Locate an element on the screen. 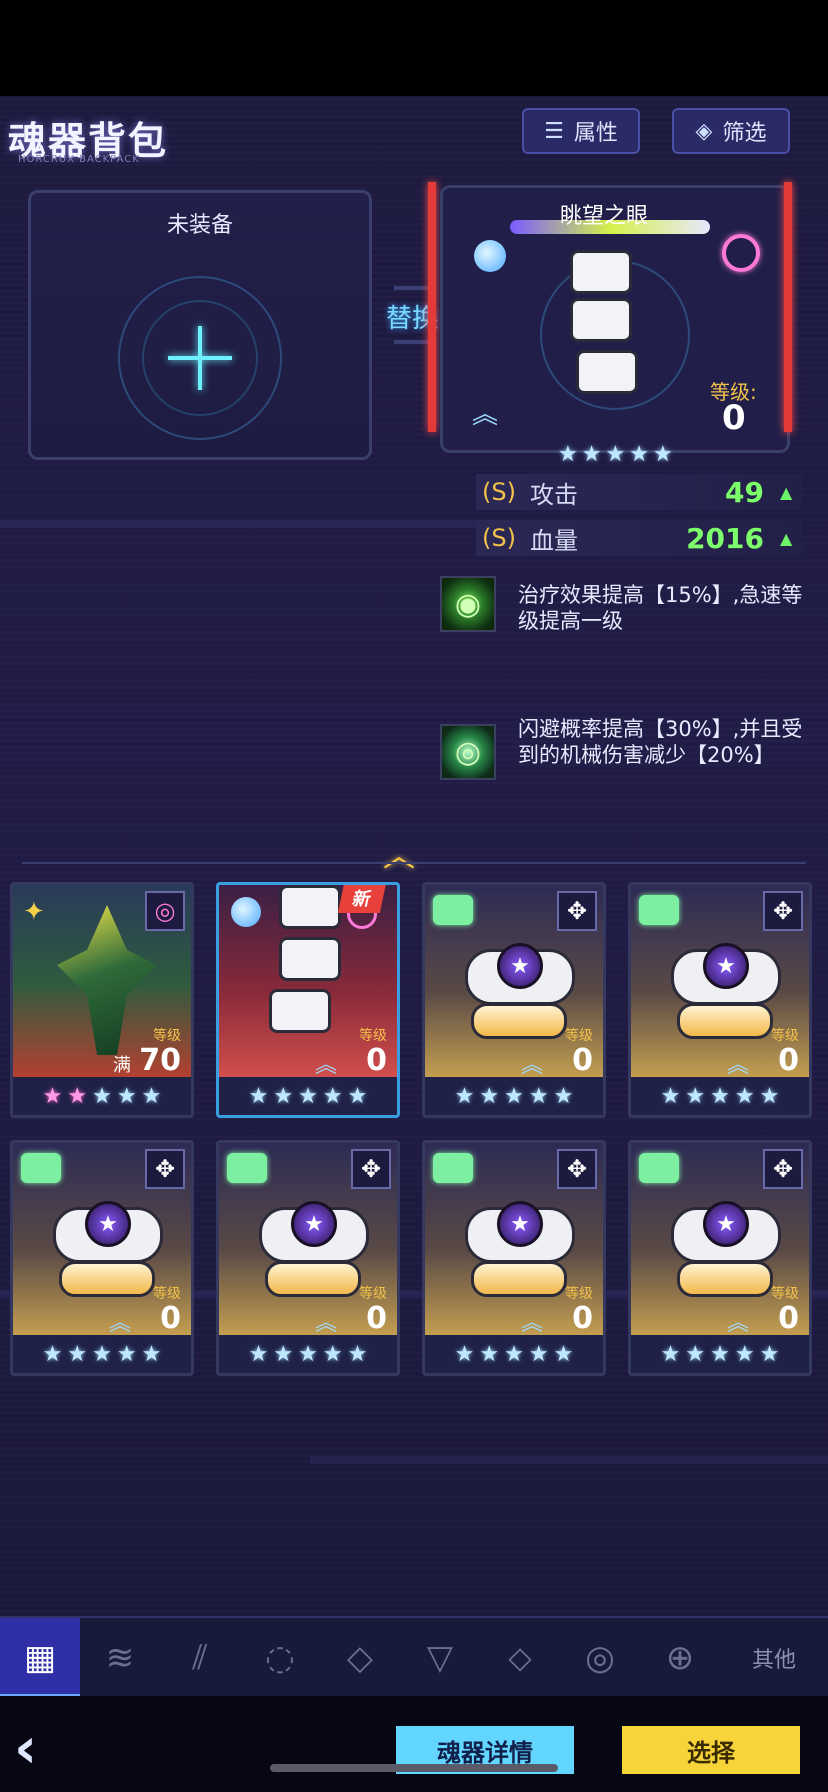 The height and width of the screenshot is (1792, 828). compass-icon: ◌ is located at coordinates (280, 1658).